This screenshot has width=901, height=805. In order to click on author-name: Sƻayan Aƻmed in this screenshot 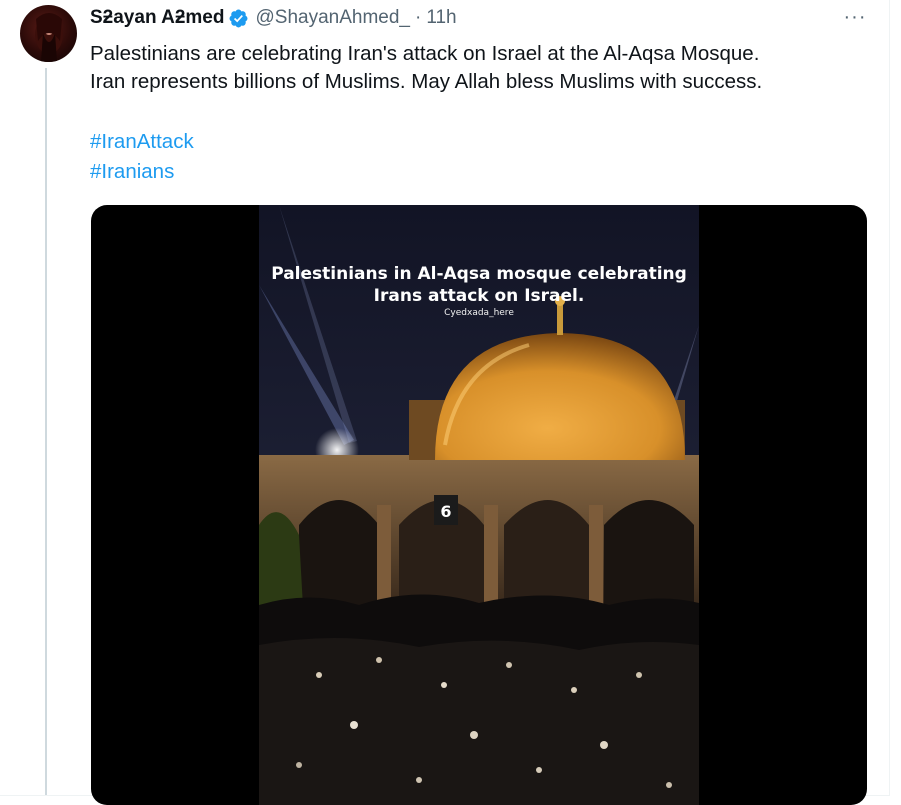, I will do `click(157, 18)`.